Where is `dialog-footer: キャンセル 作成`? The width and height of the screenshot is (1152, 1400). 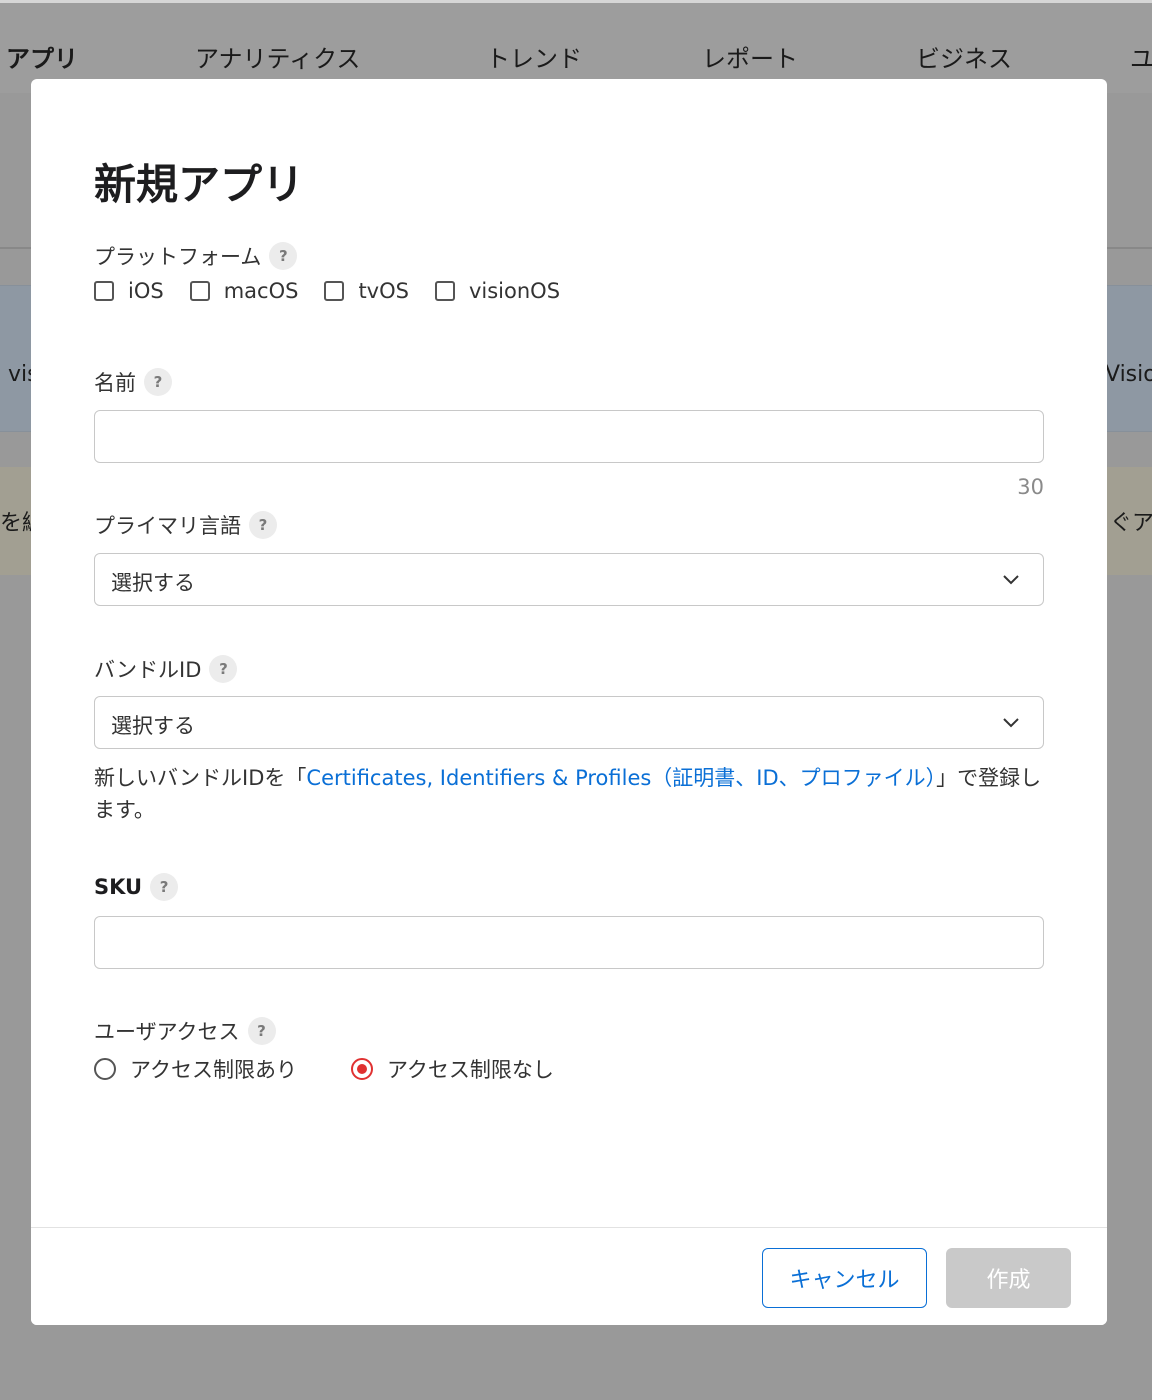 dialog-footer: キャンセル 作成 is located at coordinates (569, 1276).